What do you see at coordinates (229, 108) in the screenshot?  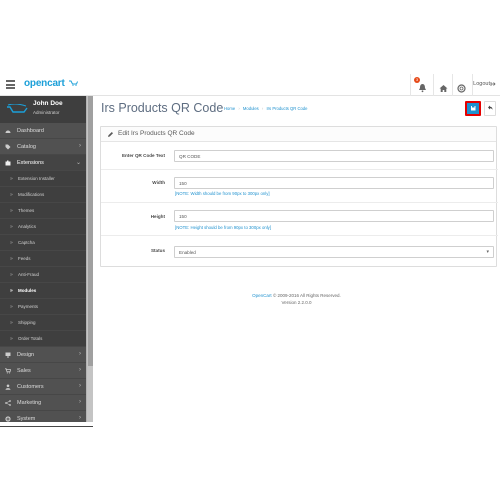 I see `breadcrumb-home: Home` at bounding box center [229, 108].